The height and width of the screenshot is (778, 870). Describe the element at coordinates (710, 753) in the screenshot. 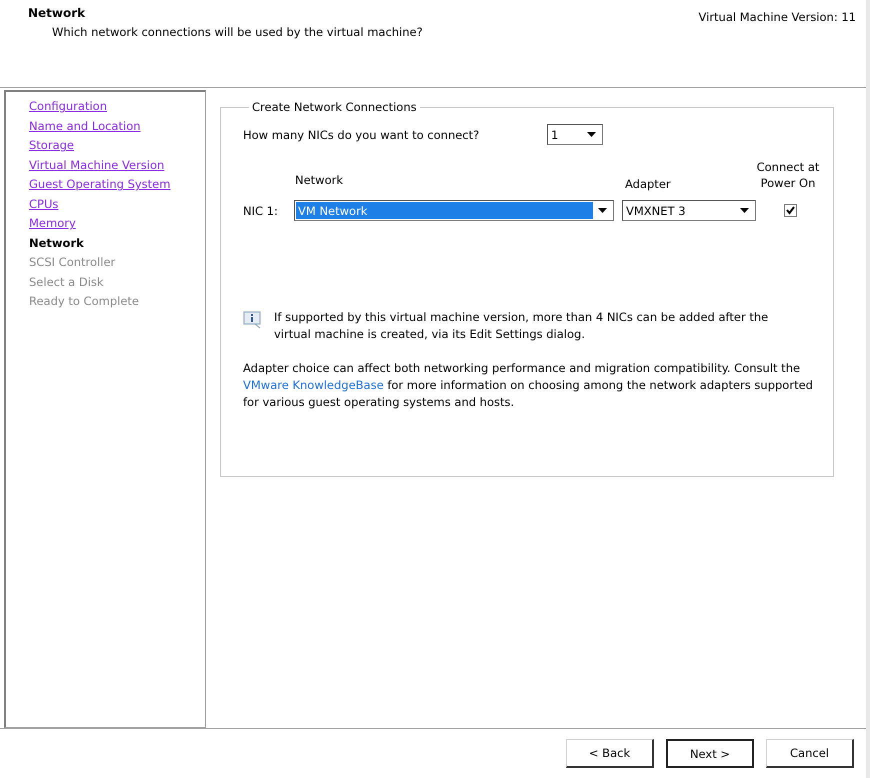

I see `wizard-button: Next >` at that location.